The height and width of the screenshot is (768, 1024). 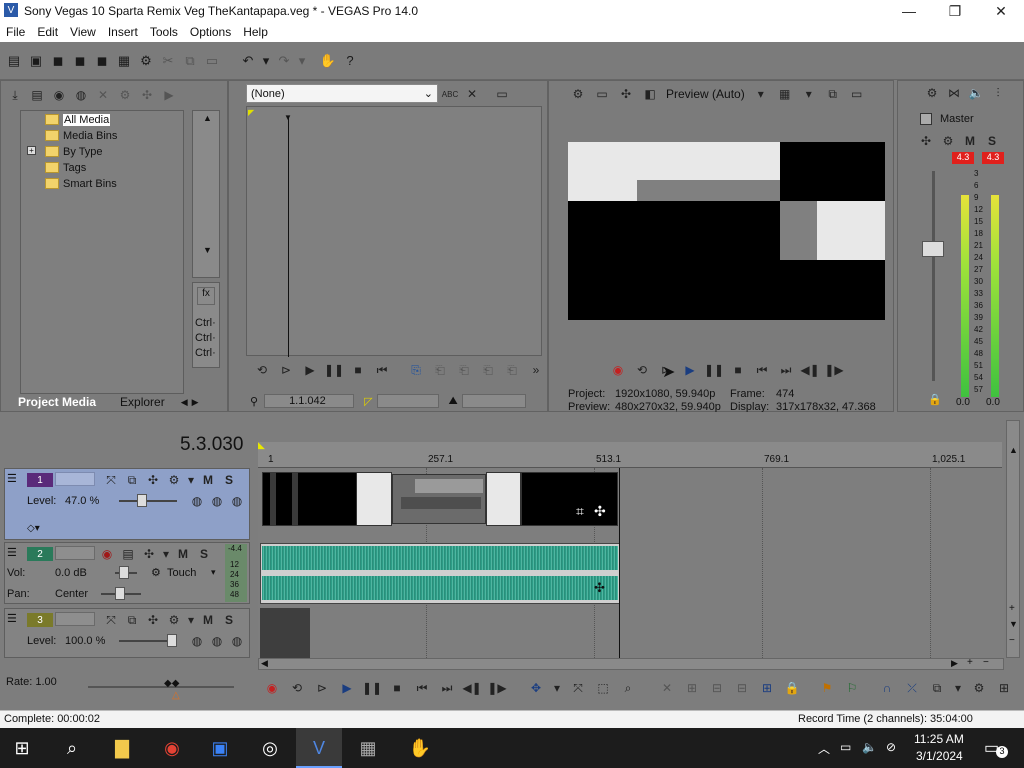 I want to click on more-icon: », so click(x=536, y=370).